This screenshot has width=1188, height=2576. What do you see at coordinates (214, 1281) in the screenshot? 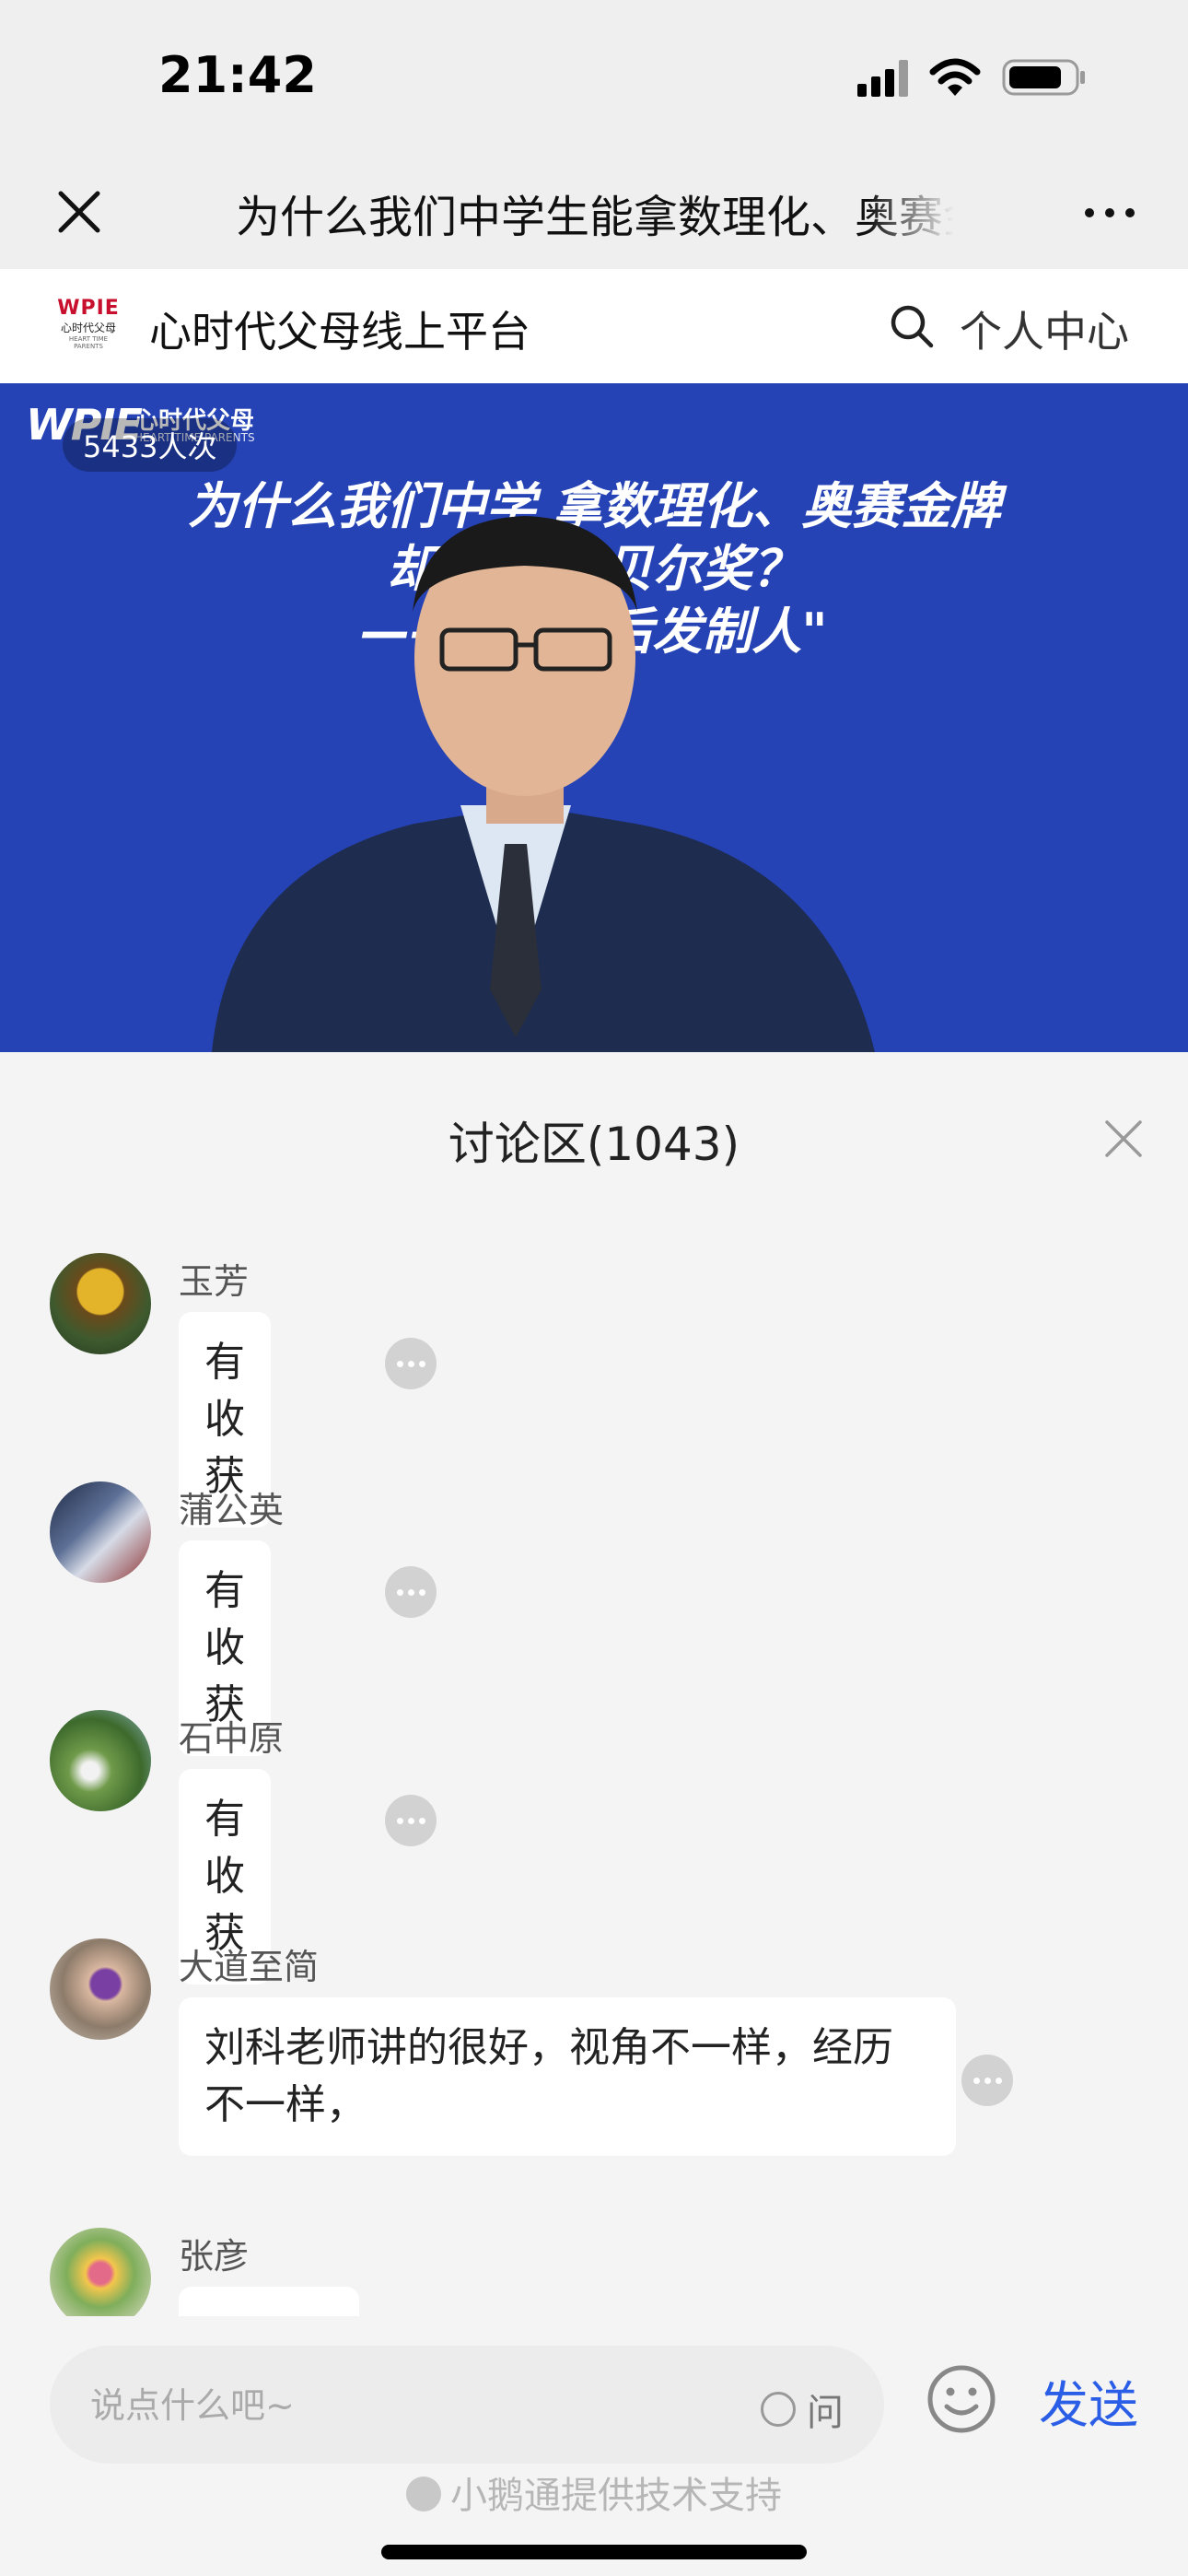
I see `comment-author: 玉芳` at bounding box center [214, 1281].